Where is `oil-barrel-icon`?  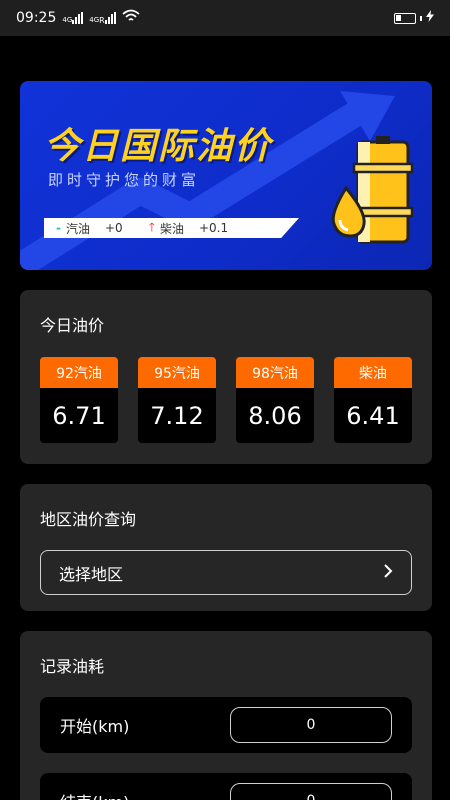
oil-barrel-icon is located at coordinates (372, 190).